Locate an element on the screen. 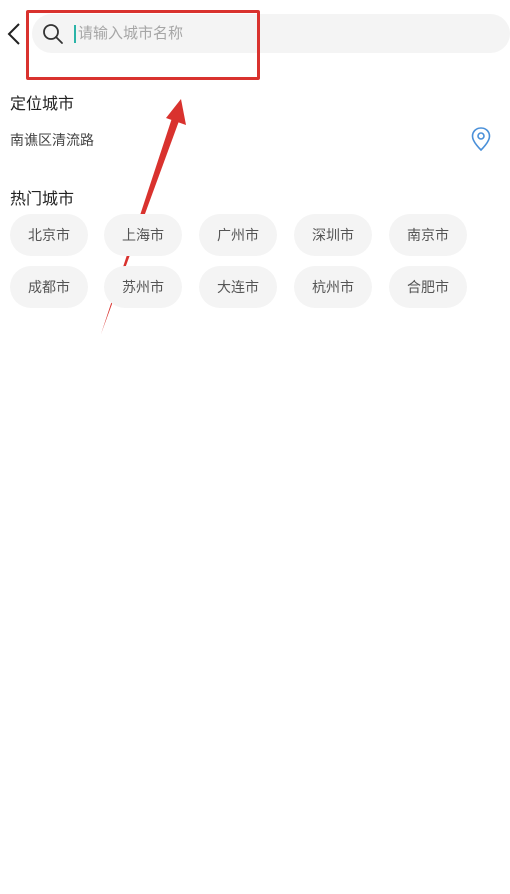  text-cursor is located at coordinates (75, 34).